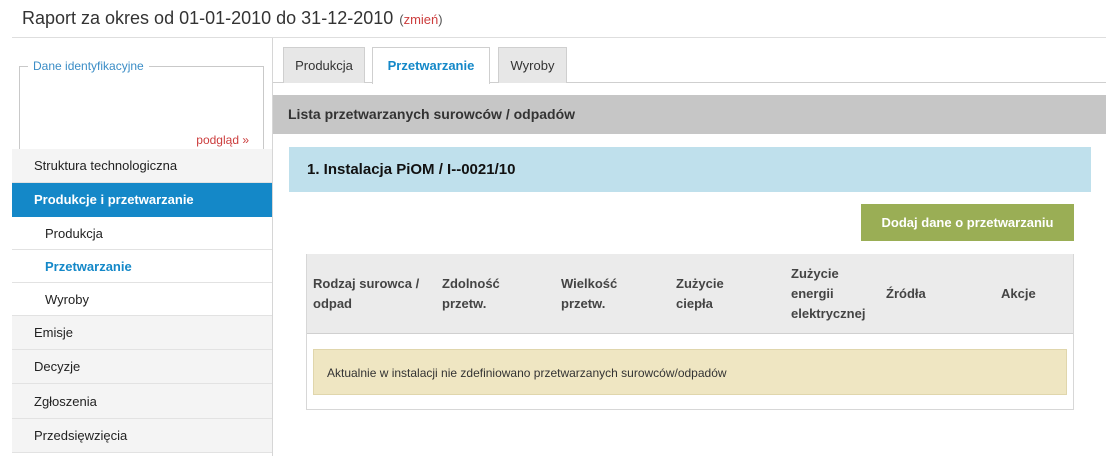 The height and width of the screenshot is (456, 1120). Describe the element at coordinates (440, 19) in the screenshot. I see `change-close-paren: )` at that location.